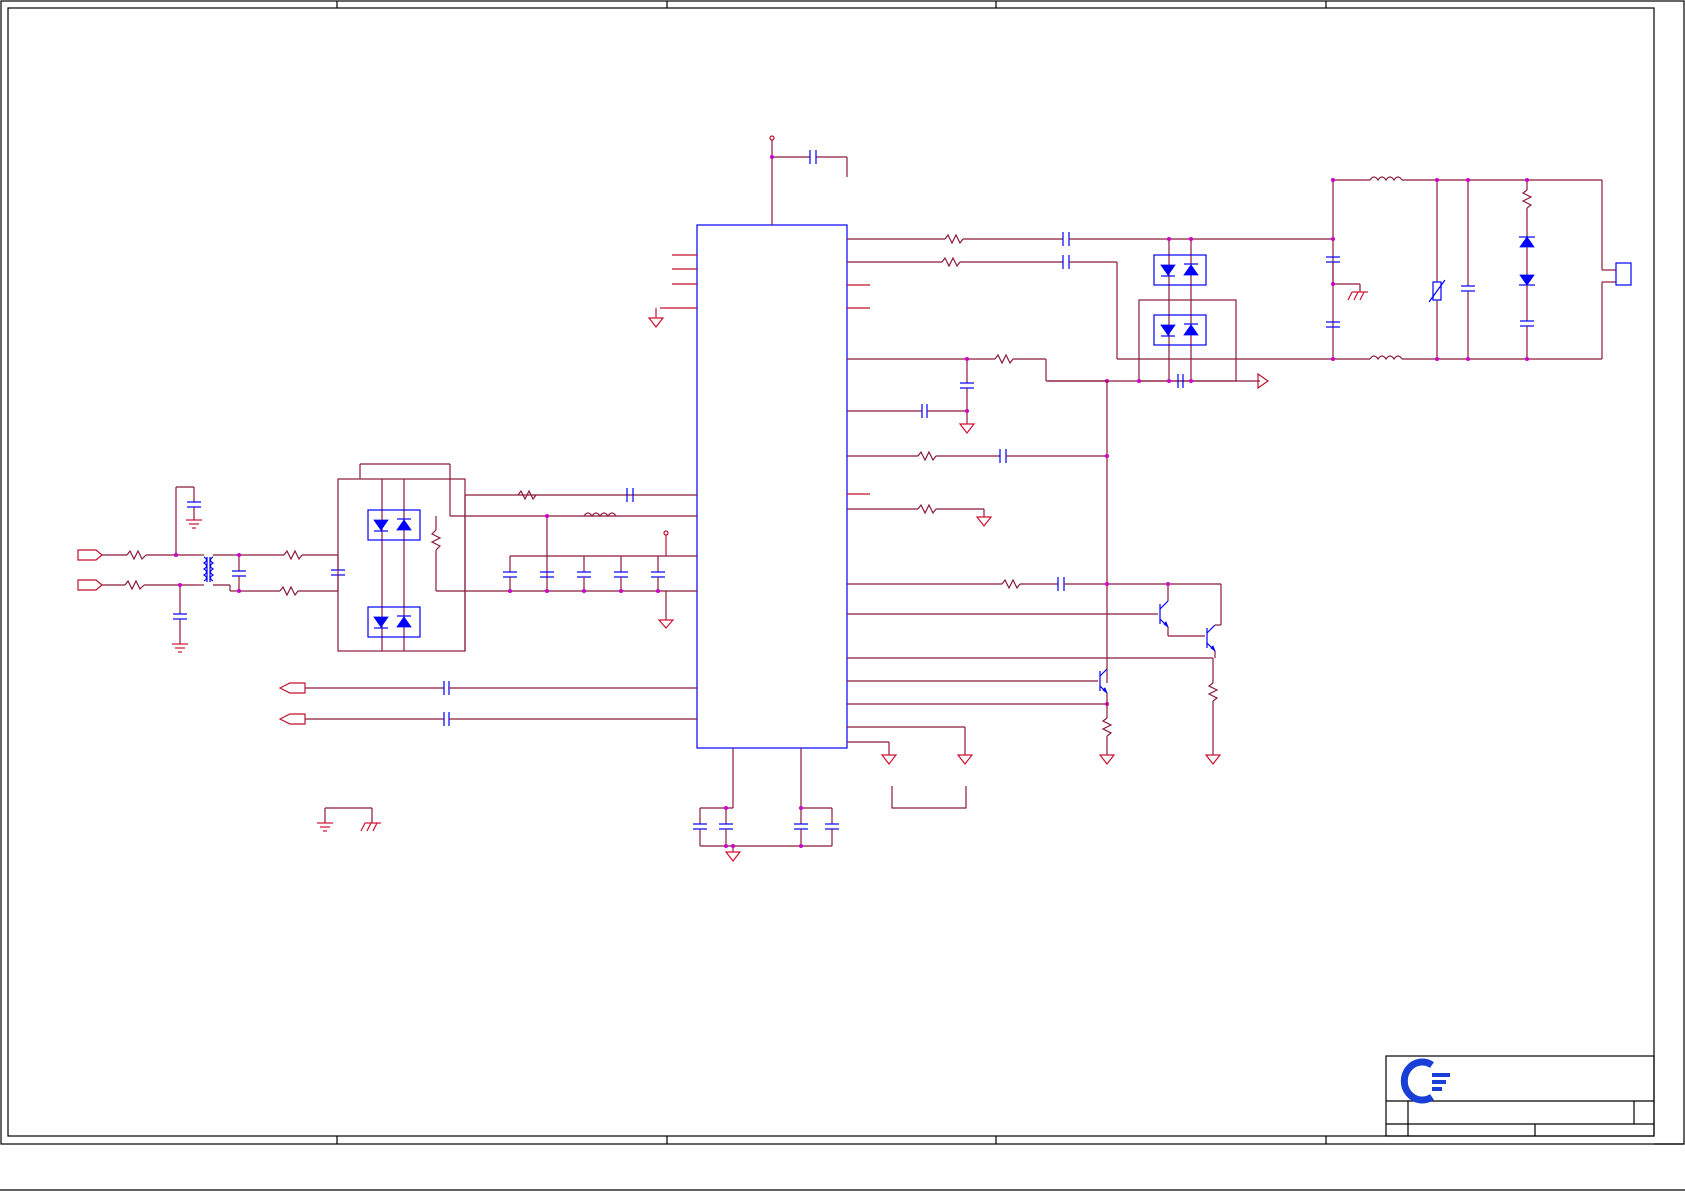 This screenshot has height=1191, width=1685. I want to click on secondary-network, so click(287, 573).